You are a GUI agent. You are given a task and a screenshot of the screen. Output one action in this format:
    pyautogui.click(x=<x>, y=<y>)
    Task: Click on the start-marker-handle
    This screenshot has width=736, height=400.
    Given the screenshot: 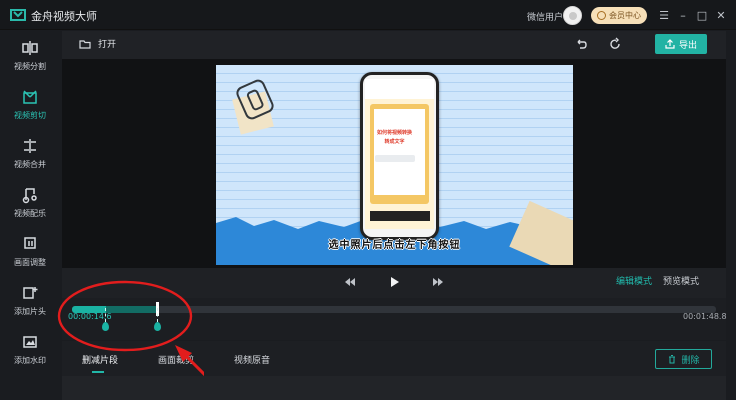 What is the action you would take?
    pyautogui.click(x=105, y=326)
    